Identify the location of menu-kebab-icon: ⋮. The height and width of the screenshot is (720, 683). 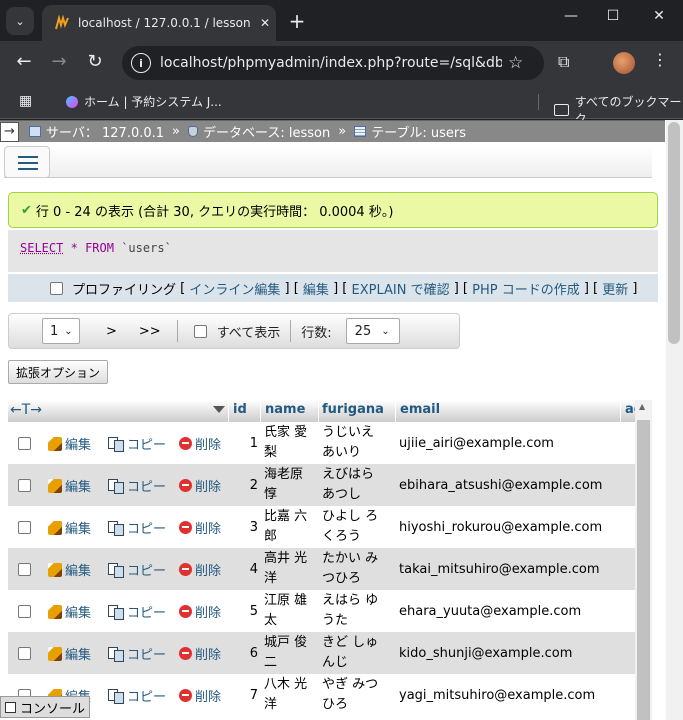
(660, 59).